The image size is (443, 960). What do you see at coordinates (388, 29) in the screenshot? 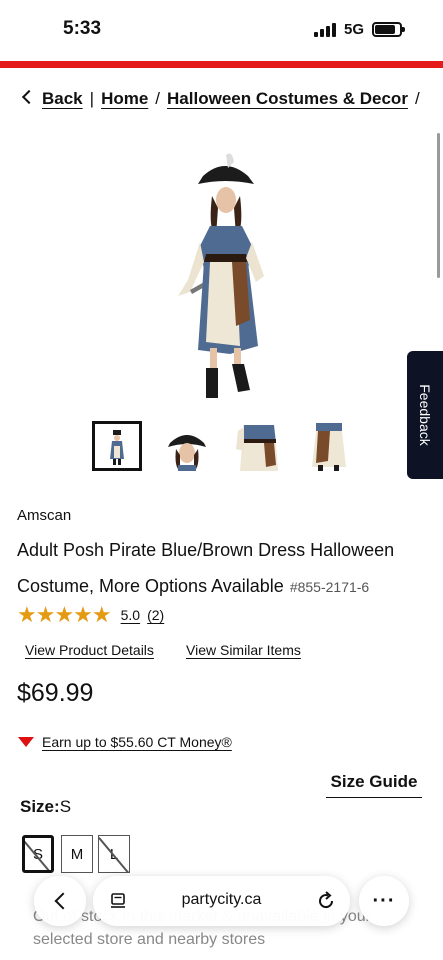
I see `battery-icon` at bounding box center [388, 29].